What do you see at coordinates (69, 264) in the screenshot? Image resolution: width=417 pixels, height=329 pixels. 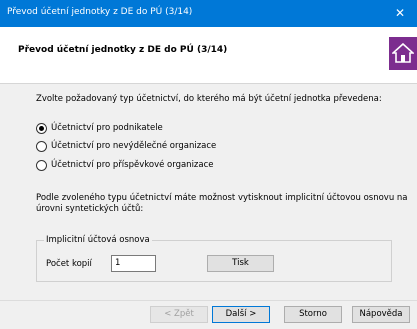 I see `copies-label: Počet kopií` at bounding box center [69, 264].